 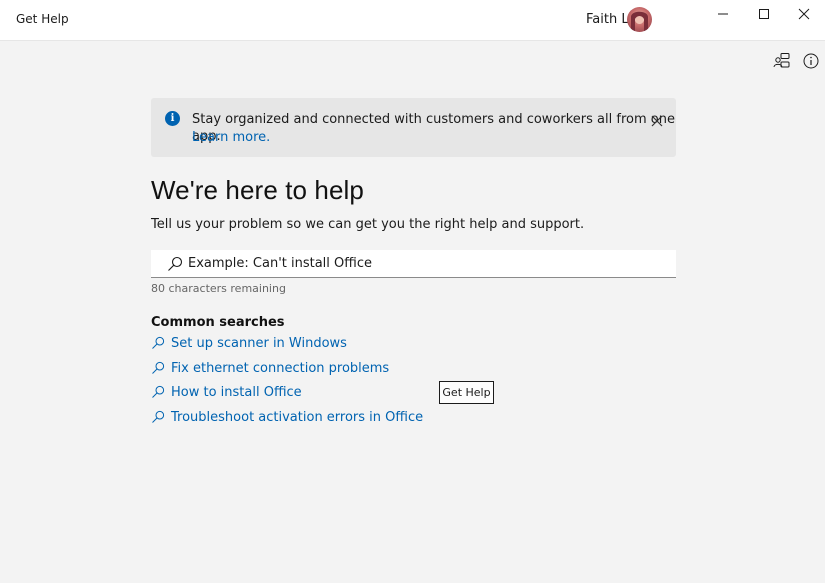 I want to click on info-circle-icon, so click(x=811, y=61).